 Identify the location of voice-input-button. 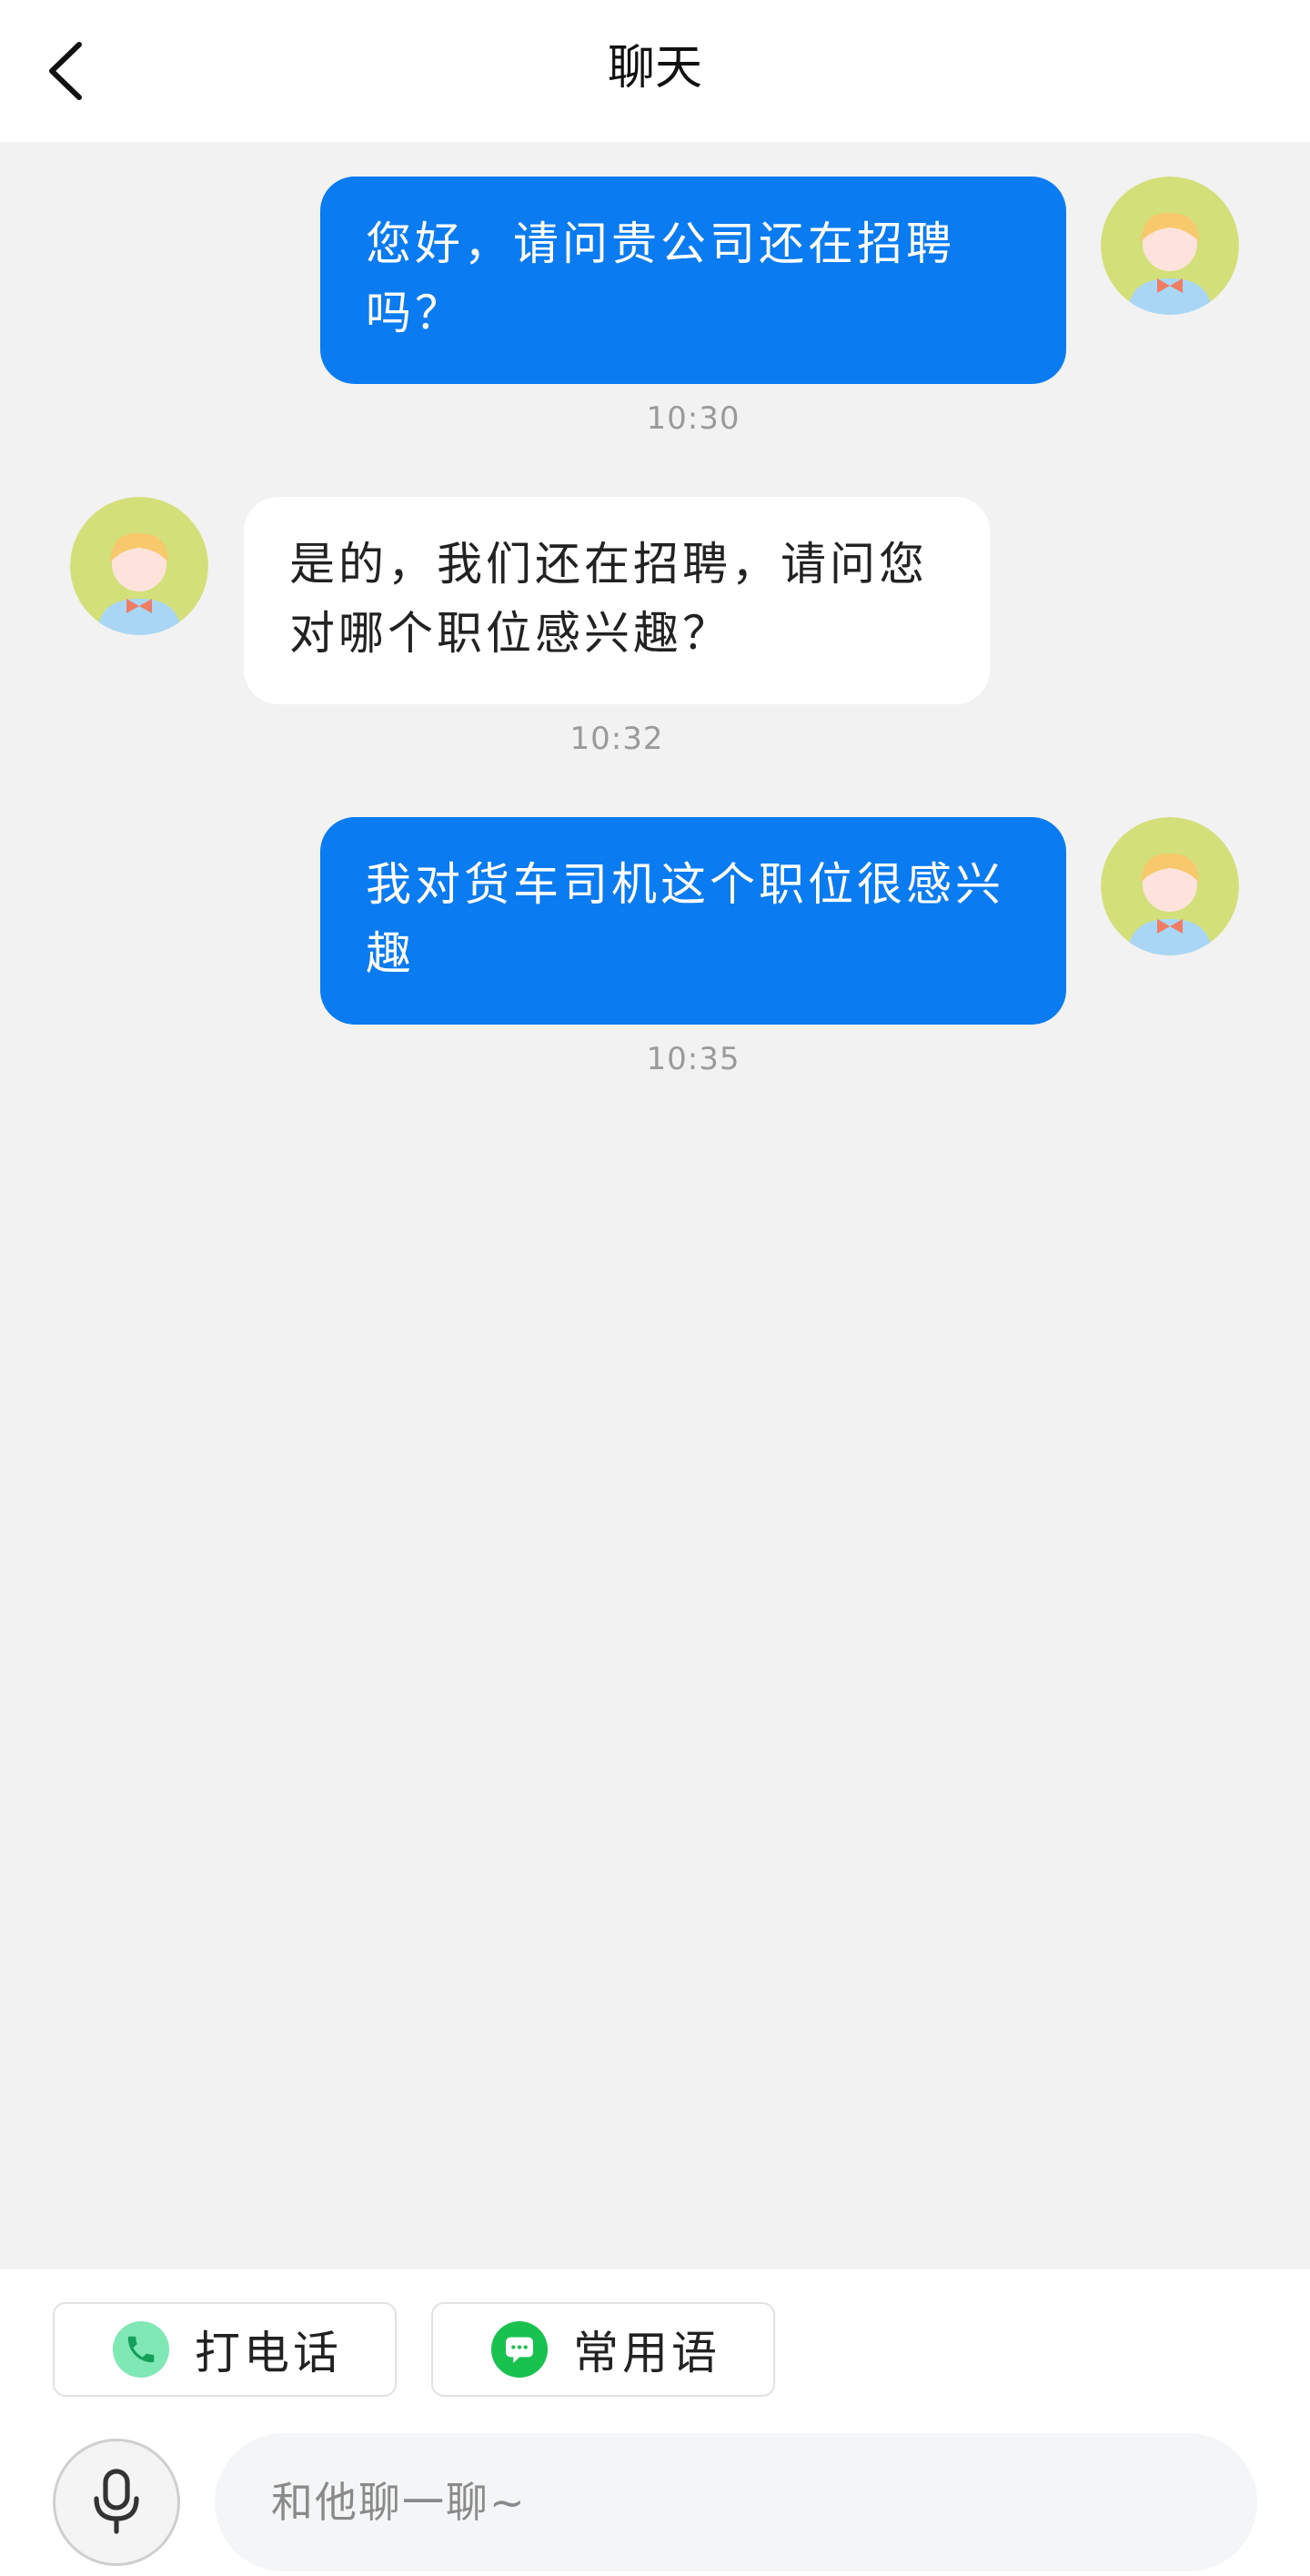
(116, 2502).